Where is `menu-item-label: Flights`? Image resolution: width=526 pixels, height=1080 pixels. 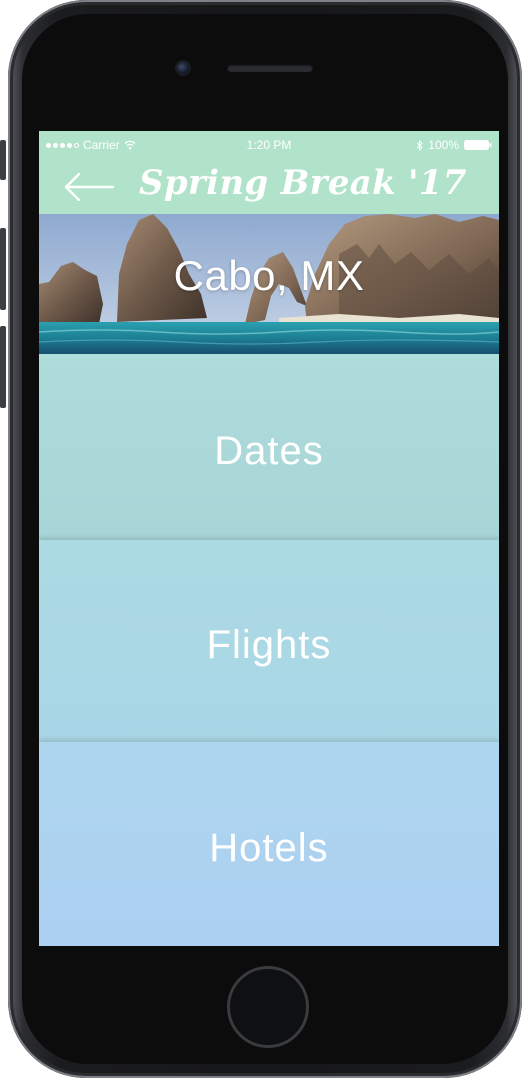 menu-item-label: Flights is located at coordinates (269, 644).